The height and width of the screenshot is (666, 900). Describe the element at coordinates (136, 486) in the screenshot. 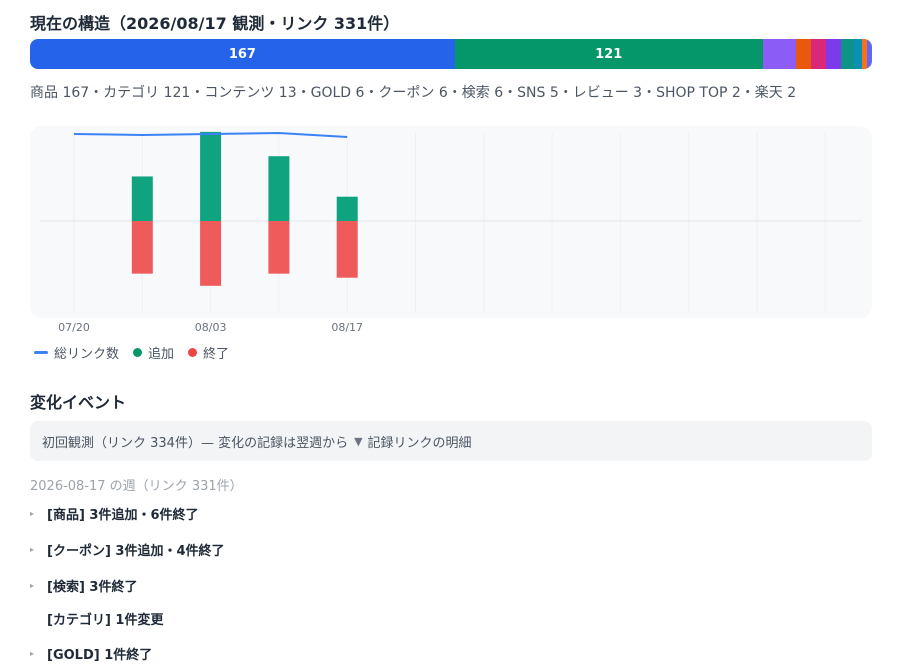

I see `week-label: 2026-08-17 の週（リンク 331件）` at that location.